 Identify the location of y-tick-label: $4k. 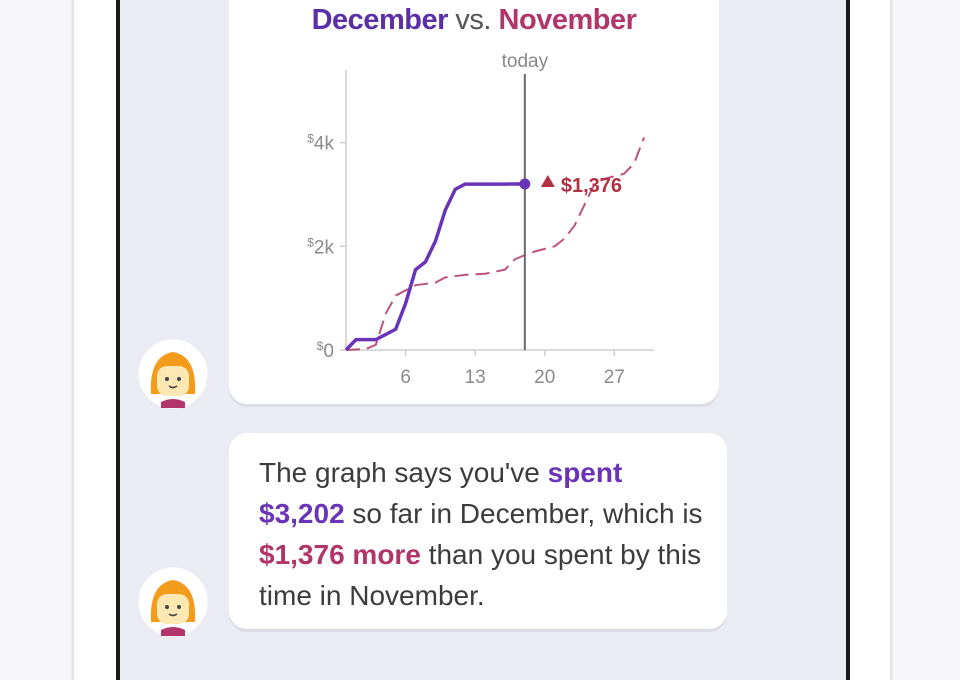
(320, 143).